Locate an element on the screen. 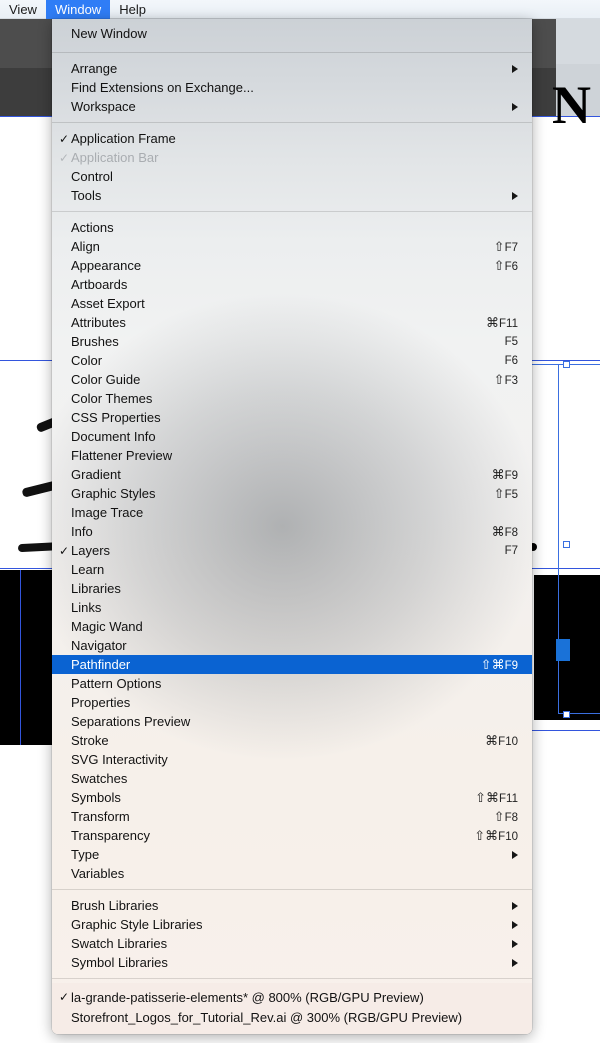 The image size is (600, 1043). menu-item-label: CSS Properties is located at coordinates (116, 417).